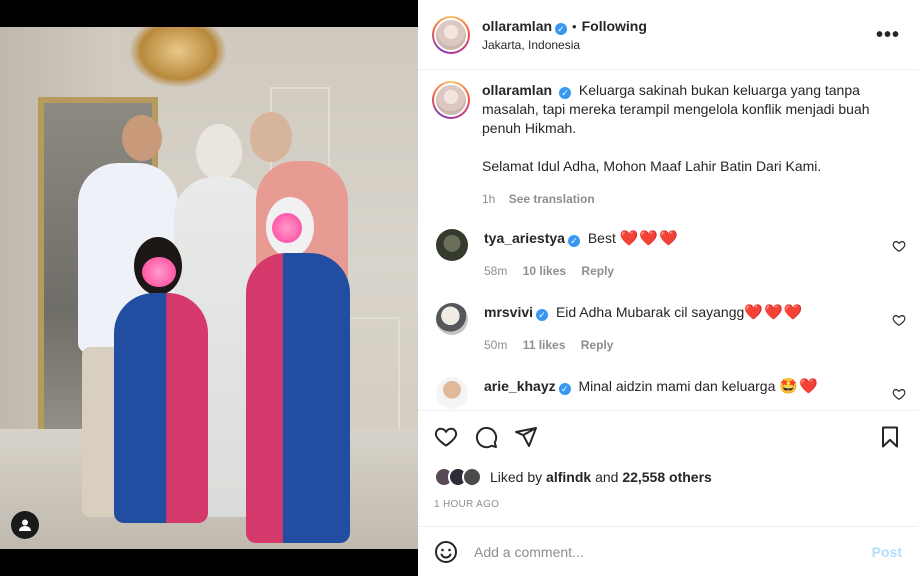 This screenshot has height=576, width=918. What do you see at coordinates (664, 551) in the screenshot?
I see `add-comment-input` at bounding box center [664, 551].